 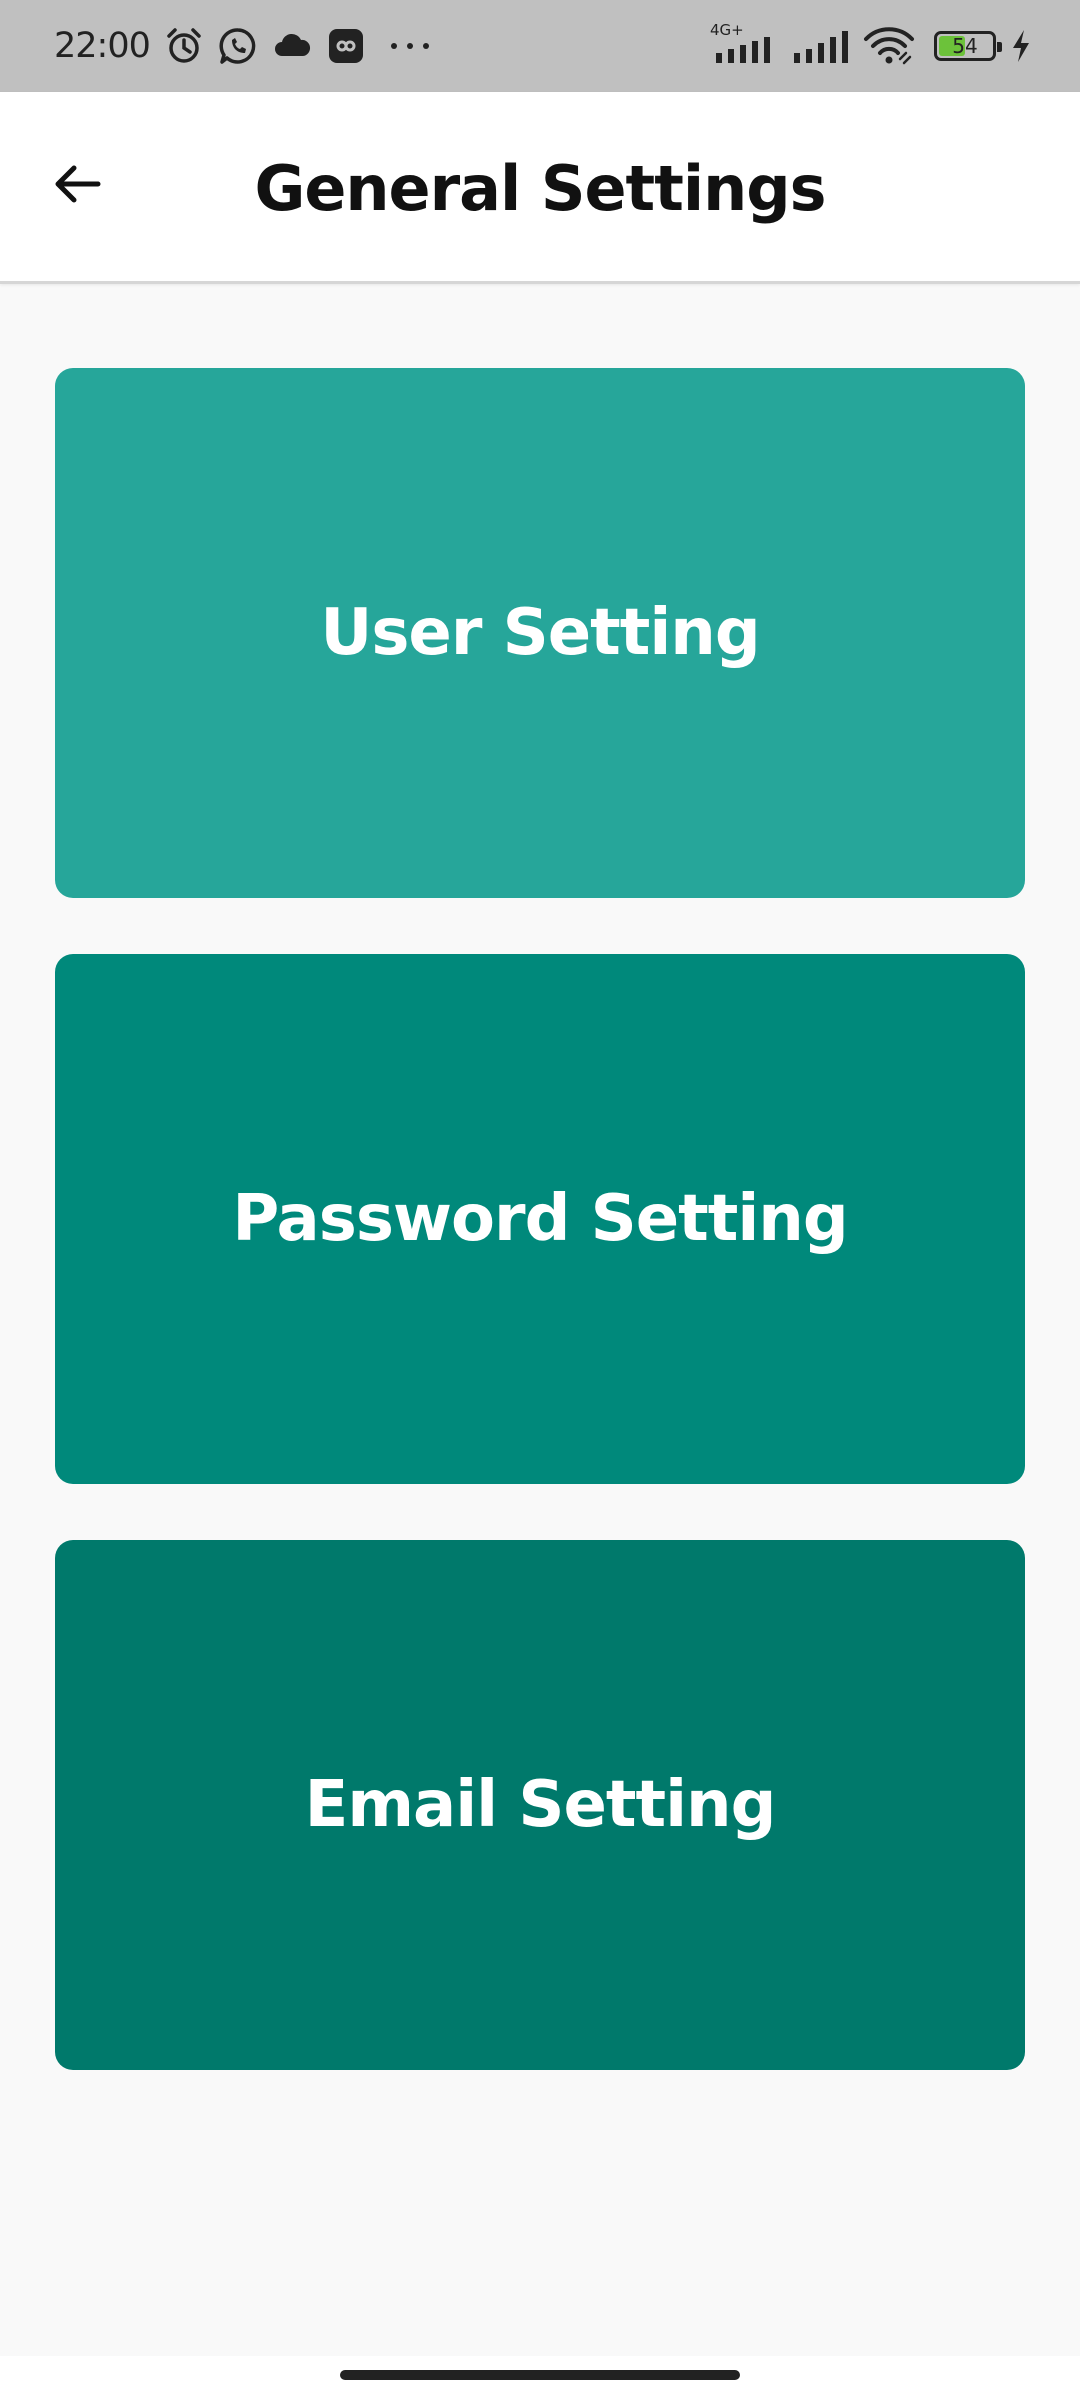 I want to click on email-setting-label: Email Setting, so click(x=540, y=1805).